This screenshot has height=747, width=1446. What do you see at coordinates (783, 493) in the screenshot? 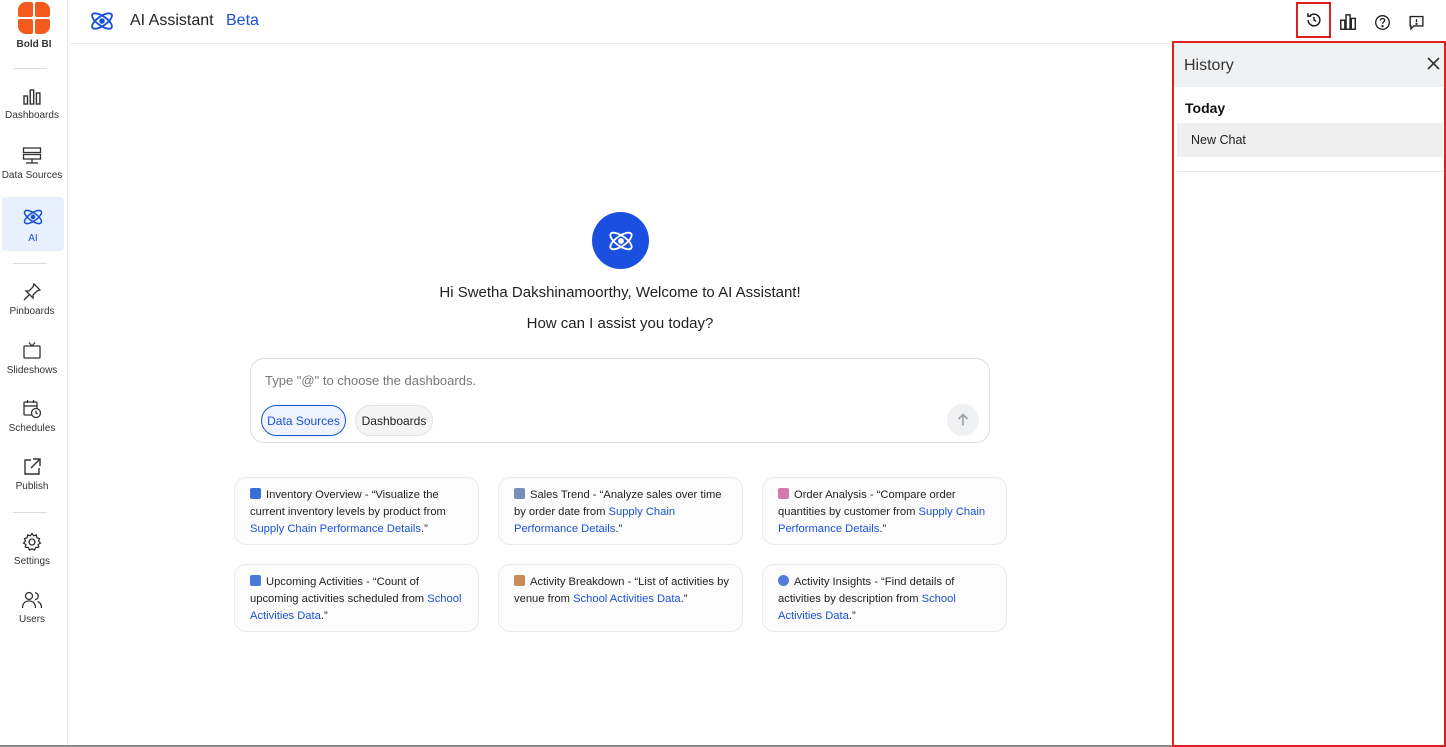
I see `decline-emoji-icon` at bounding box center [783, 493].